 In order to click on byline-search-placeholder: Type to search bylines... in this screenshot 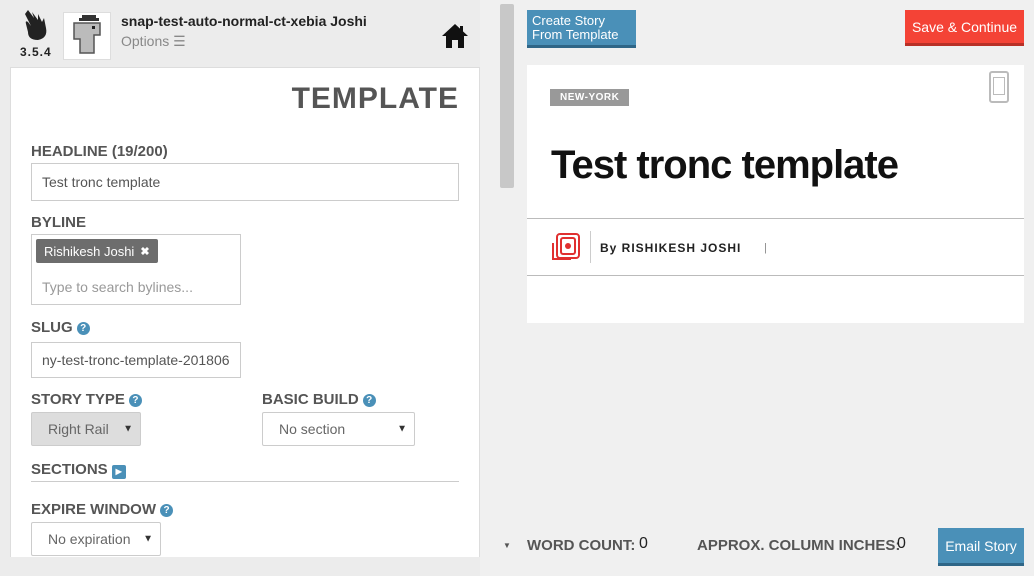, I will do `click(117, 287)`.